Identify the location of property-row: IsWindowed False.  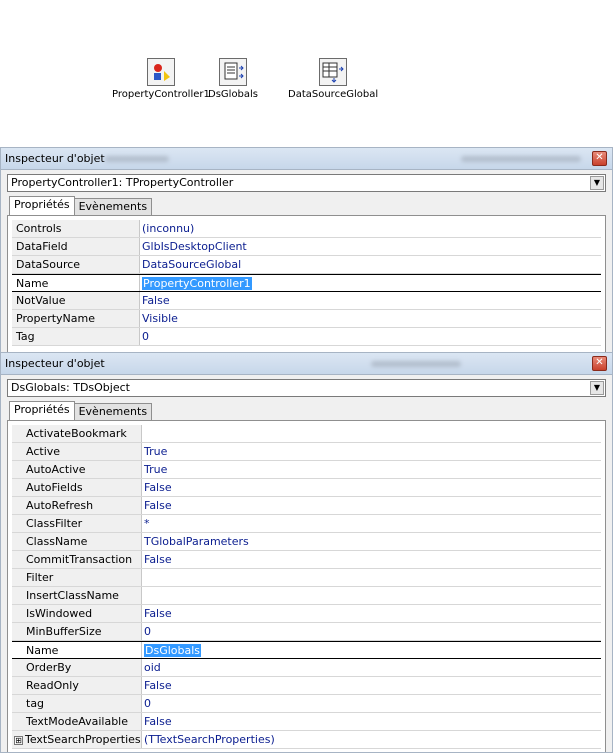
(306, 614).